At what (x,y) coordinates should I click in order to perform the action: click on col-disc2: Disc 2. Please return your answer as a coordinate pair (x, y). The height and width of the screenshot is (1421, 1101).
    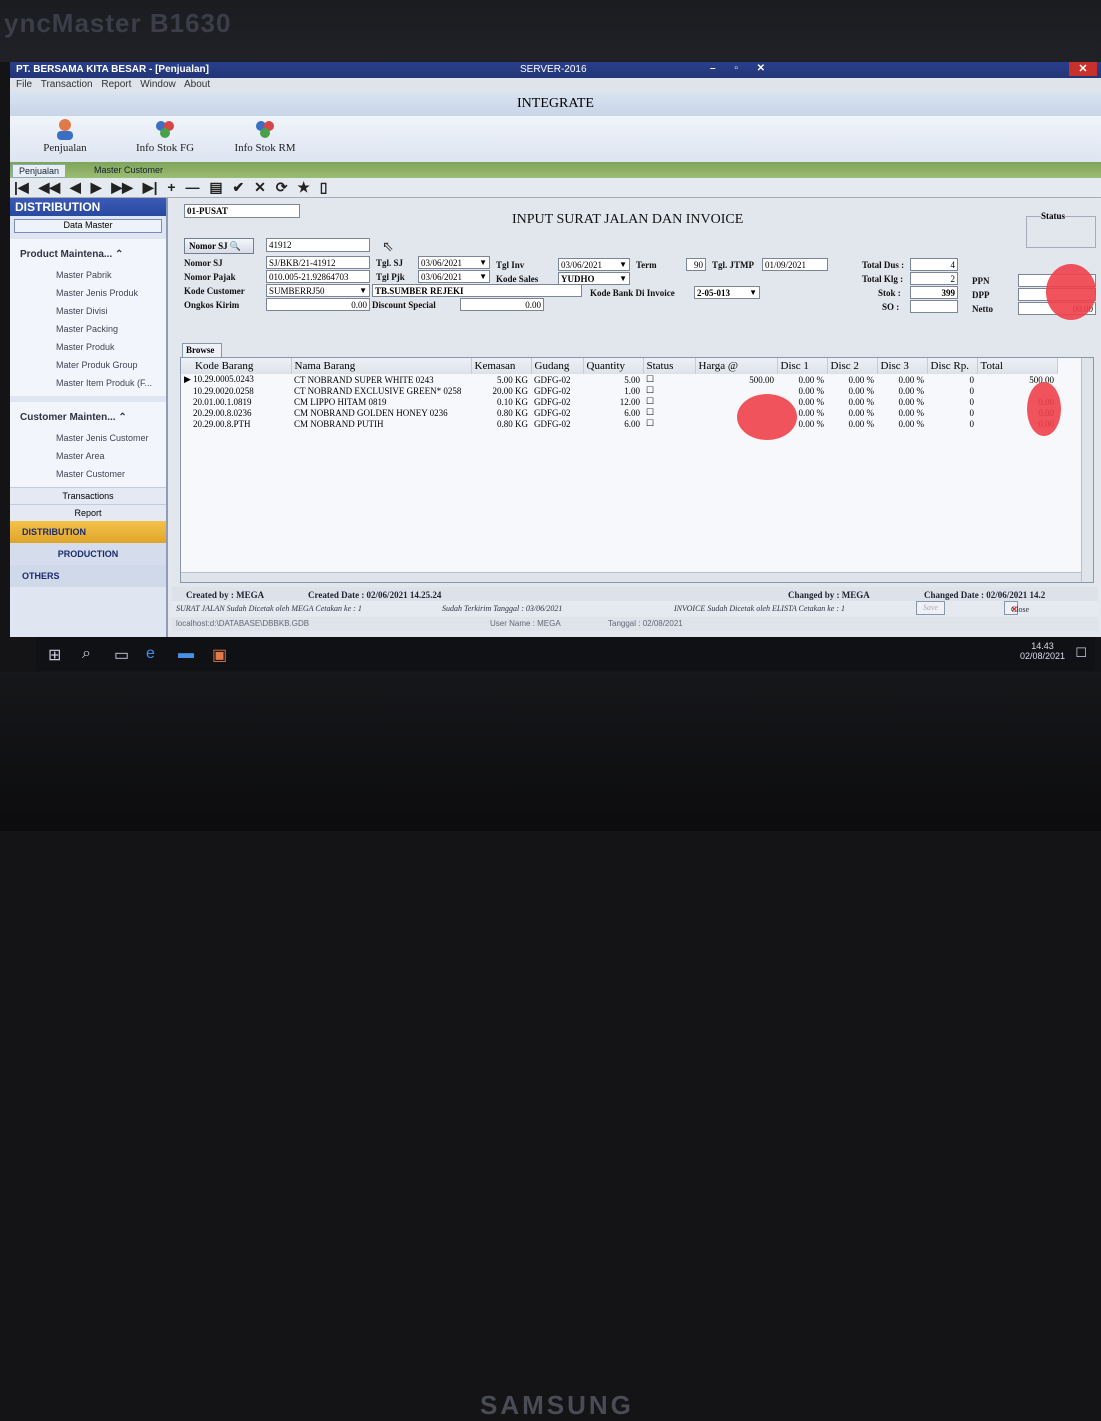
    Looking at the image, I should click on (852, 366).